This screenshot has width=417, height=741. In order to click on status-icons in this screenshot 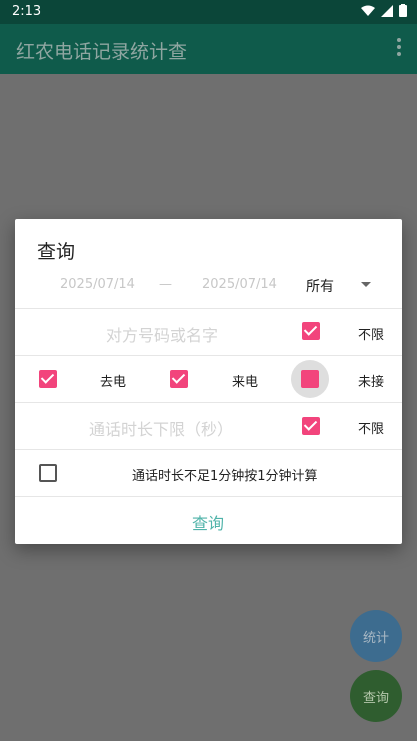, I will do `click(384, 10)`.